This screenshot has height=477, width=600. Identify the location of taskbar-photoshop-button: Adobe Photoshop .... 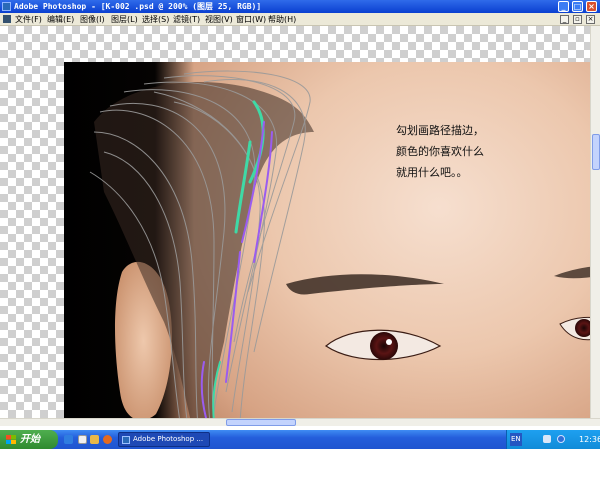
(164, 439).